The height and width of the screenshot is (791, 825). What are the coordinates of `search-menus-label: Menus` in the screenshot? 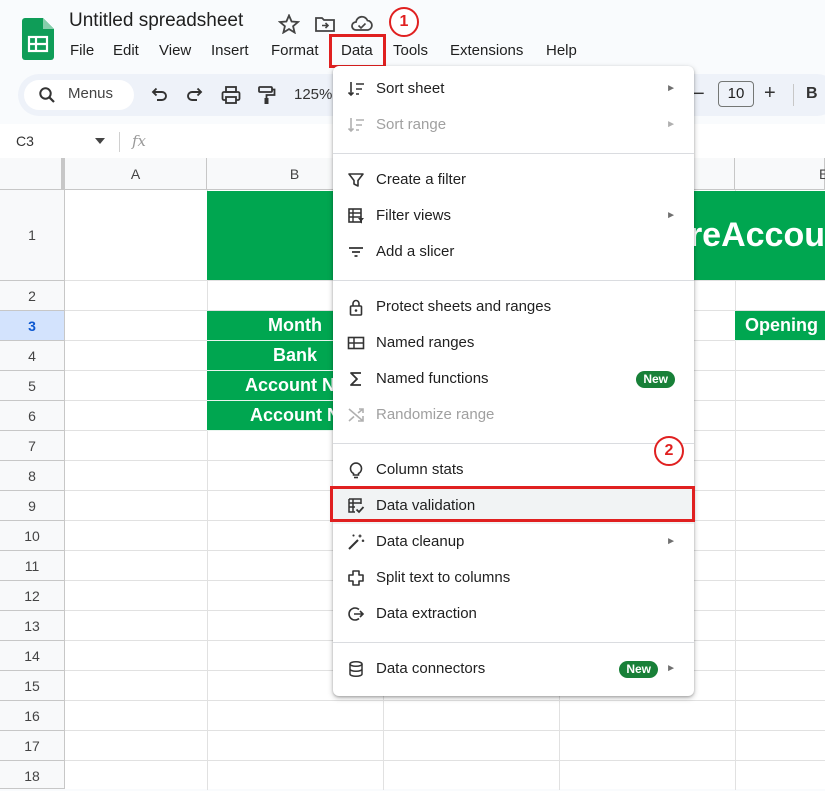 It's located at (91, 93).